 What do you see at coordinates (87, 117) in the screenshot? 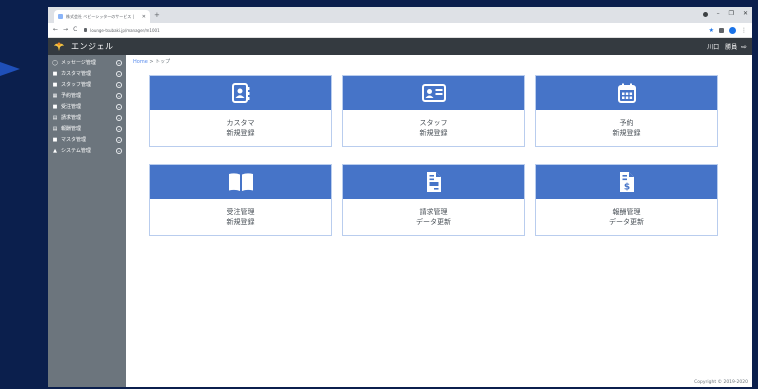
I see `sidebar-item-invoice: ▤ 請求管理 ⌄` at bounding box center [87, 117].